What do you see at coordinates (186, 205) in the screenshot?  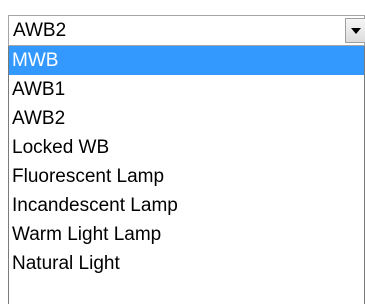 I see `option-incandescent-lamp: Incandescent Lamp` at bounding box center [186, 205].